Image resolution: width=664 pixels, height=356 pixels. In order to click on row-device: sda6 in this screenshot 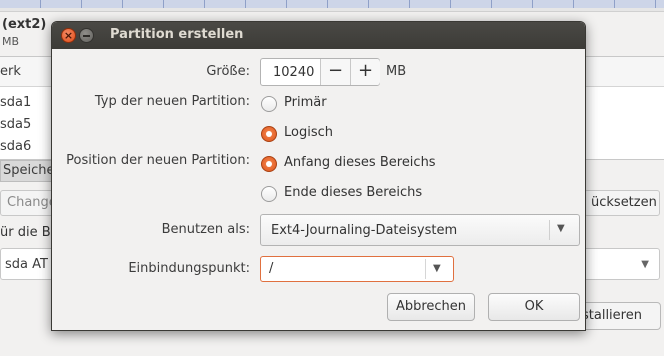, I will do `click(16, 146)`.